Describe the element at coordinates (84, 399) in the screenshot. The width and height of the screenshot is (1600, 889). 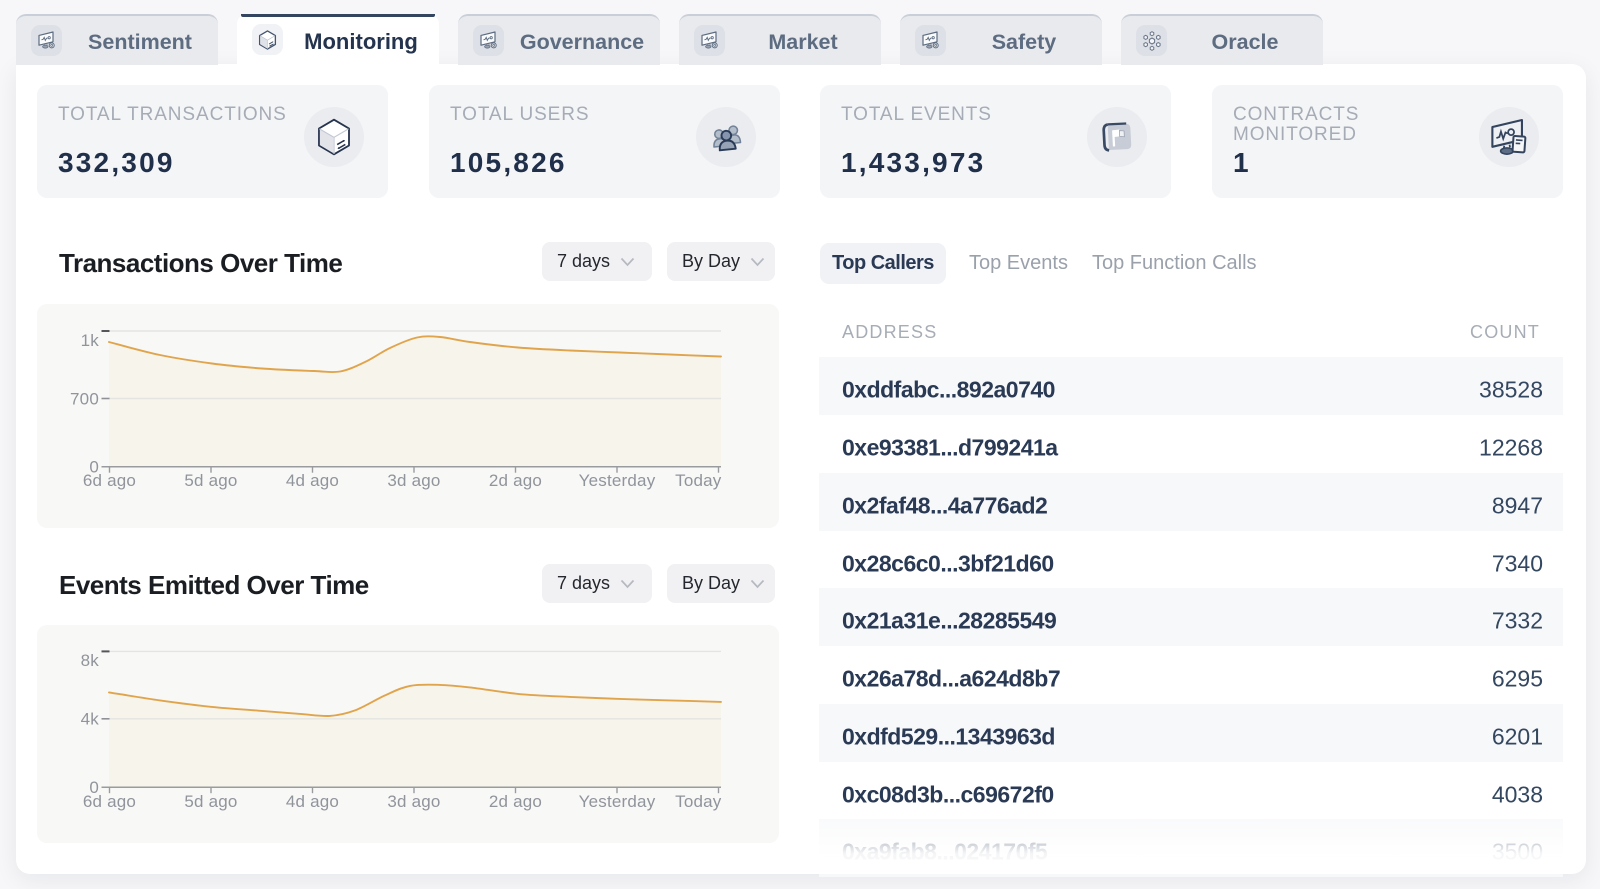
I see `svg-text: 700` at that location.